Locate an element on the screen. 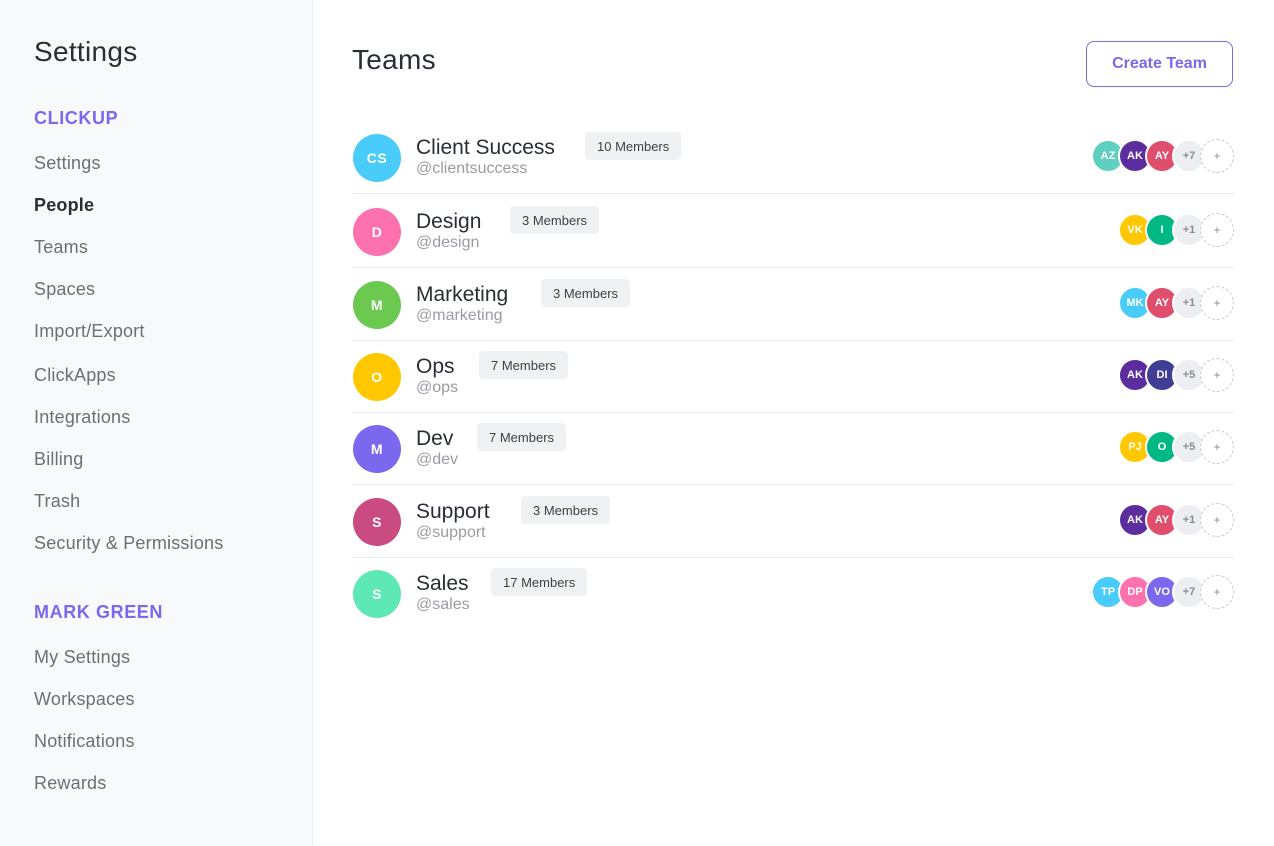 The width and height of the screenshot is (1274, 846). team-avatar: CS is located at coordinates (377, 158).